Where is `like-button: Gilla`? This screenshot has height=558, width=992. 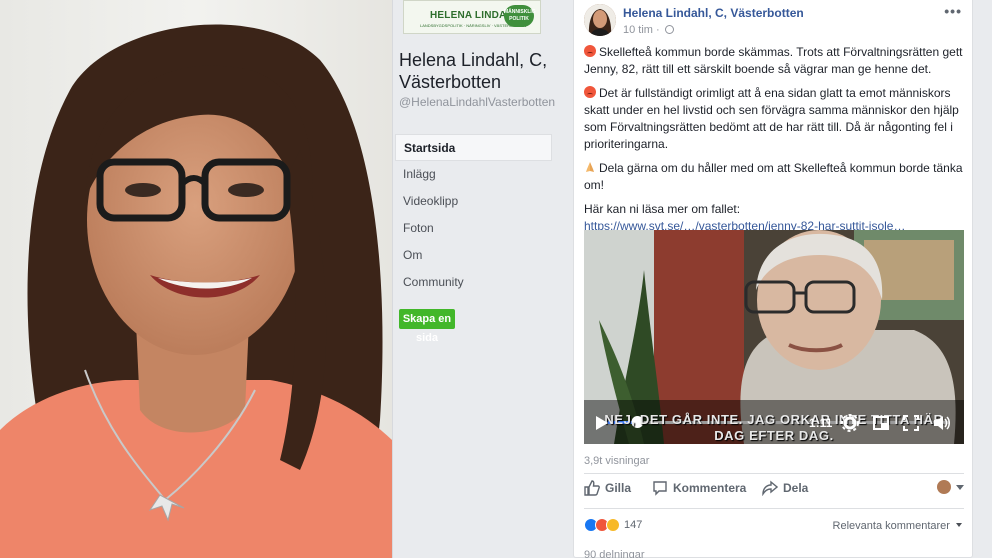
like-button: Gilla is located at coordinates (607, 488).